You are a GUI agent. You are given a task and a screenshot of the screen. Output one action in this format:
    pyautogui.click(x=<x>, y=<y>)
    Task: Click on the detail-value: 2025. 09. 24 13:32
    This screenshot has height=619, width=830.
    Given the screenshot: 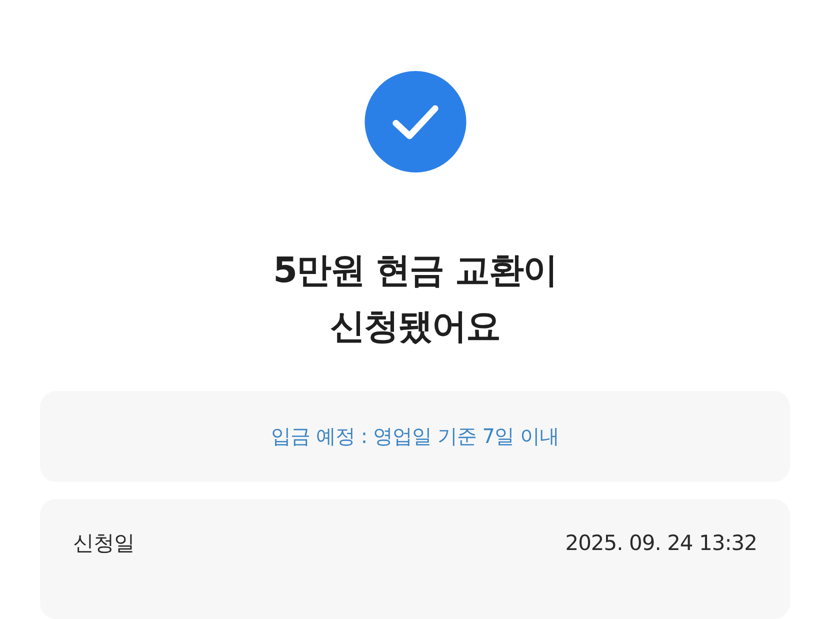 What is the action you would take?
    pyautogui.click(x=661, y=543)
    